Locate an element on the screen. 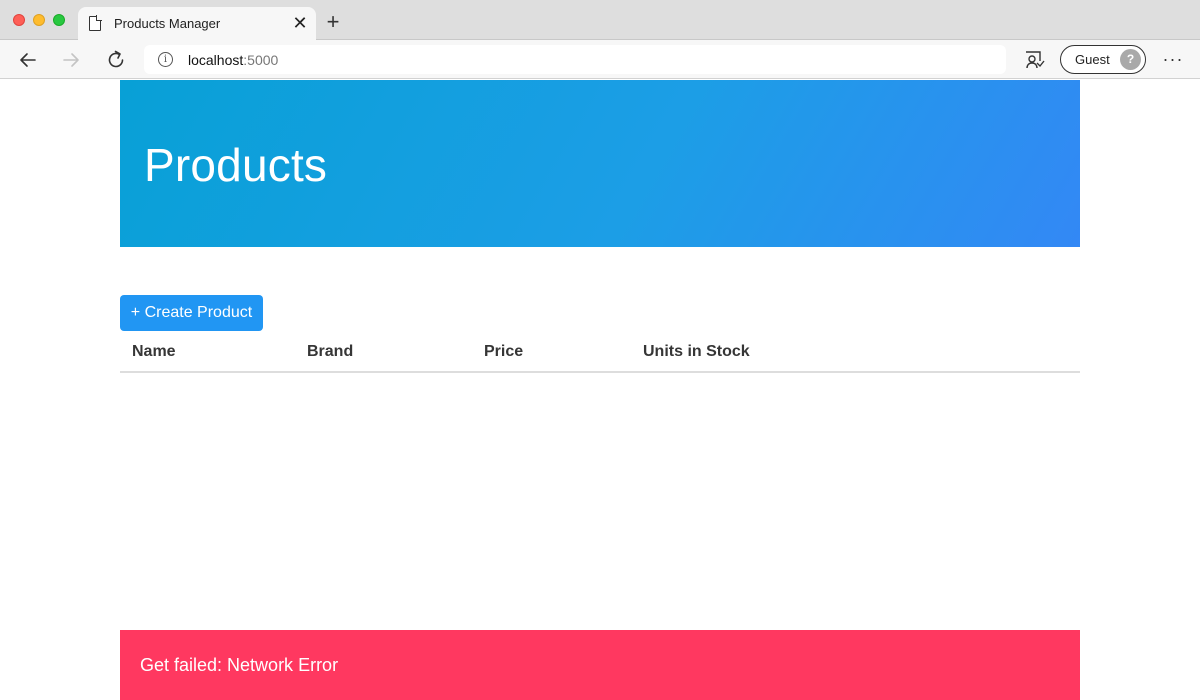 The width and height of the screenshot is (1200, 700). reload-icon is located at coordinates (116, 60).